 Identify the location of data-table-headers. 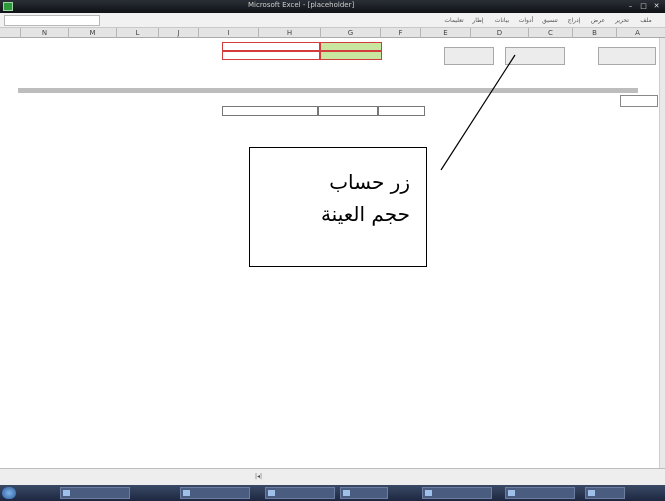
(323, 111).